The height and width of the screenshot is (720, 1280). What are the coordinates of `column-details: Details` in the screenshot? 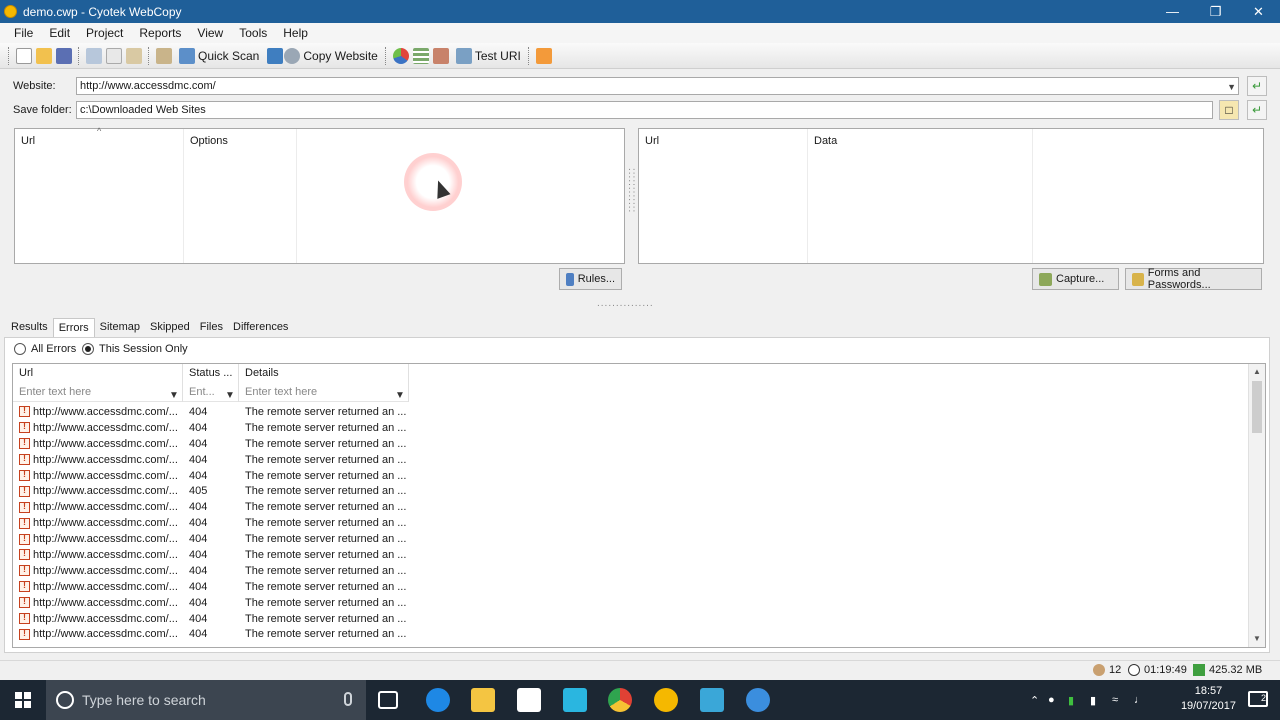 It's located at (324, 373).